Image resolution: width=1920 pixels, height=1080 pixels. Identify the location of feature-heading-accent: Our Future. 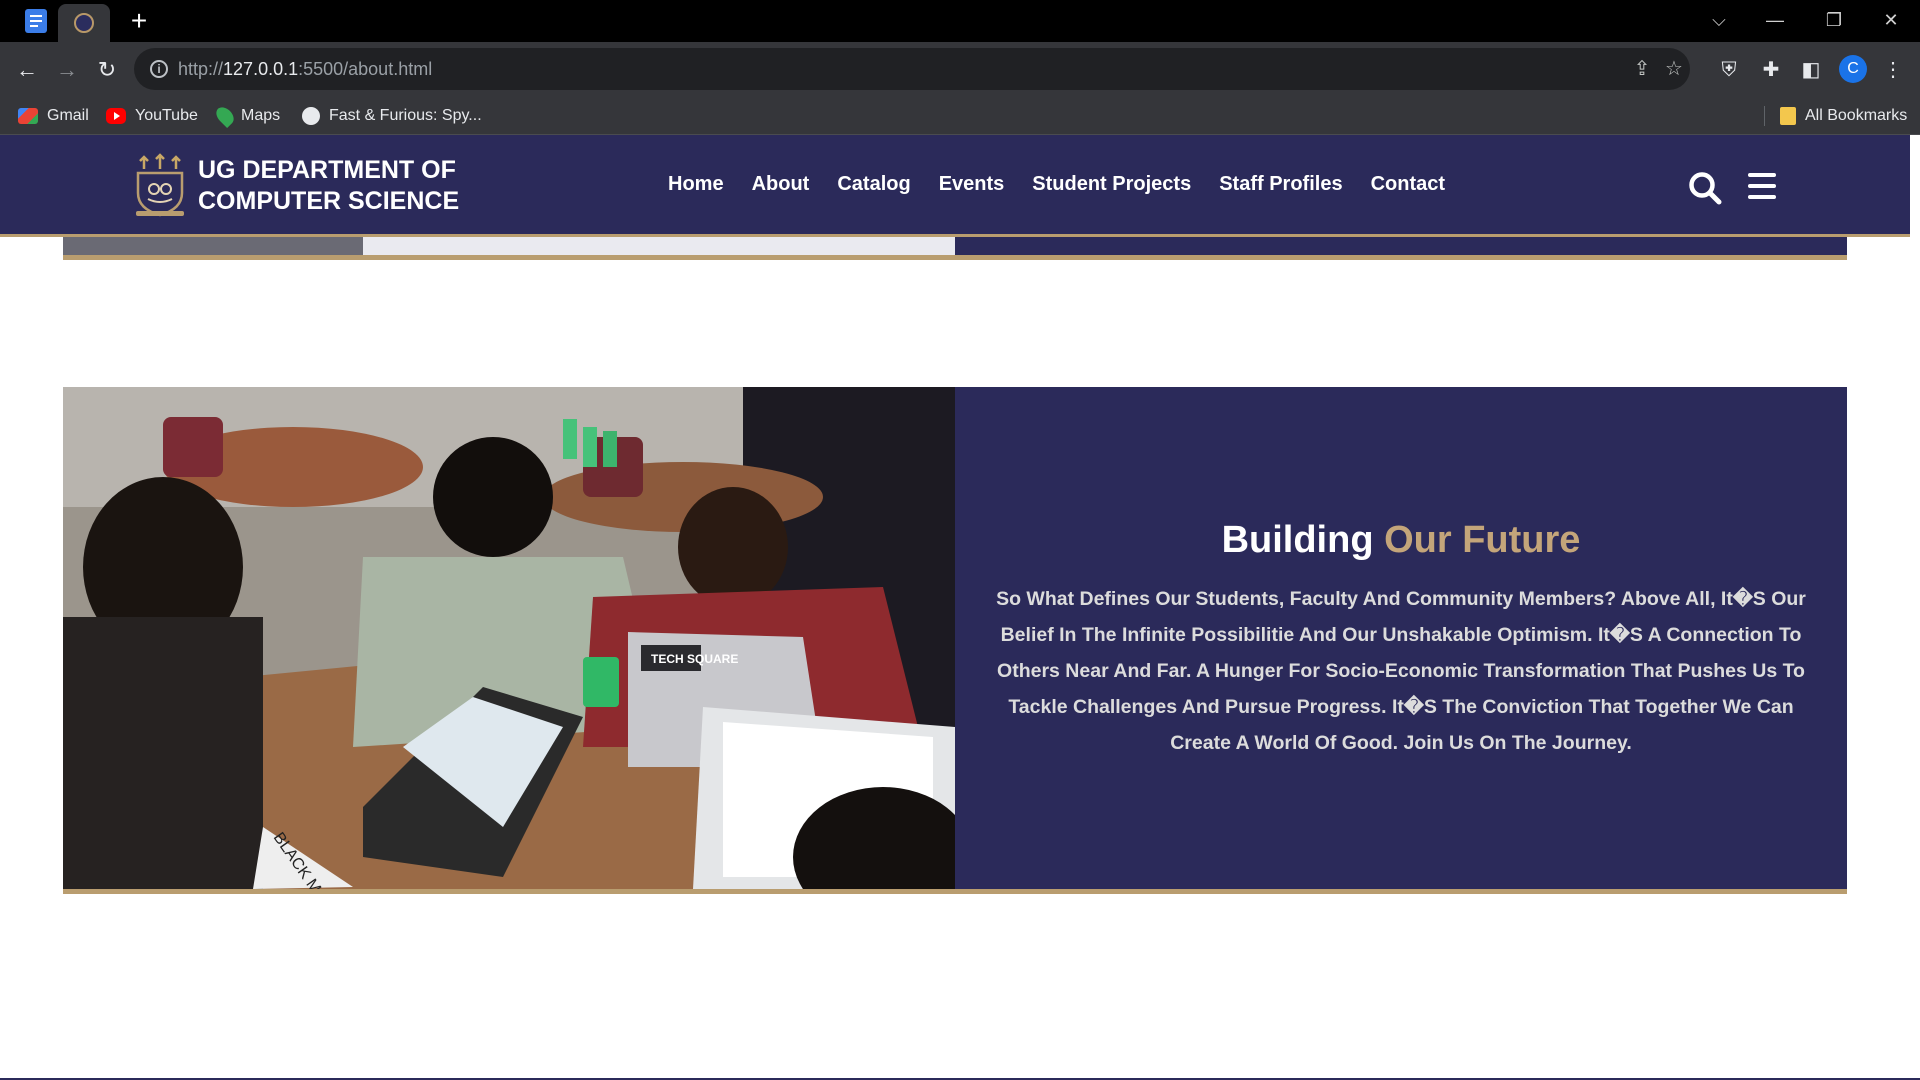
(1482, 540).